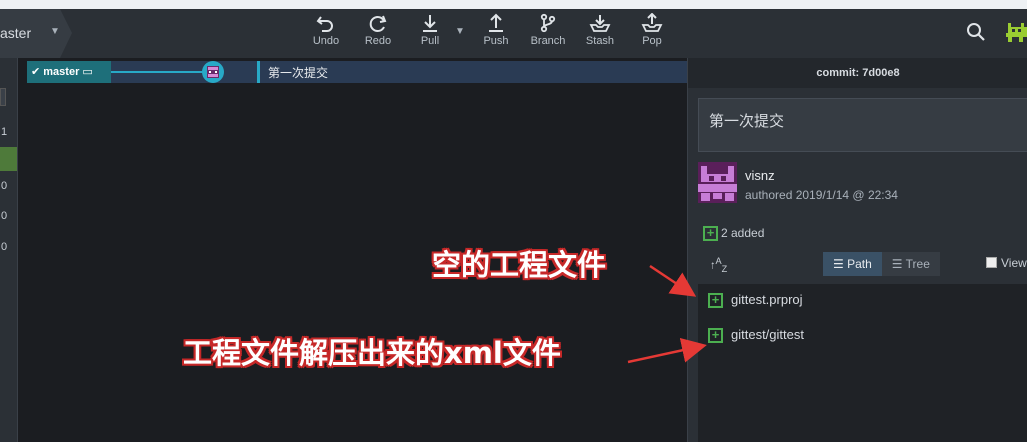 This screenshot has width=1027, height=442. Describe the element at coordinates (862, 125) in the screenshot. I see `commit-message-box: 第一次提交` at that location.